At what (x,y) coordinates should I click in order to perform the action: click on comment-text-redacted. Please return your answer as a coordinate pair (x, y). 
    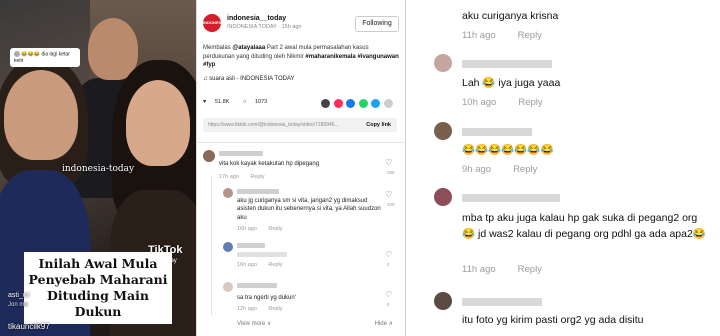
    Looking at the image, I should click on (262, 254).